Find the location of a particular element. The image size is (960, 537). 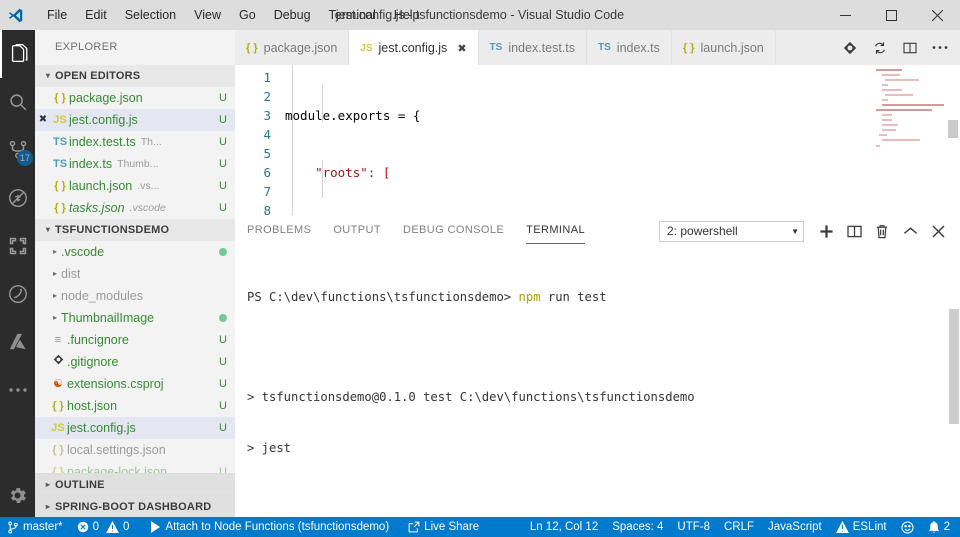

editor-scrollbar-thumb is located at coordinates (953, 129).